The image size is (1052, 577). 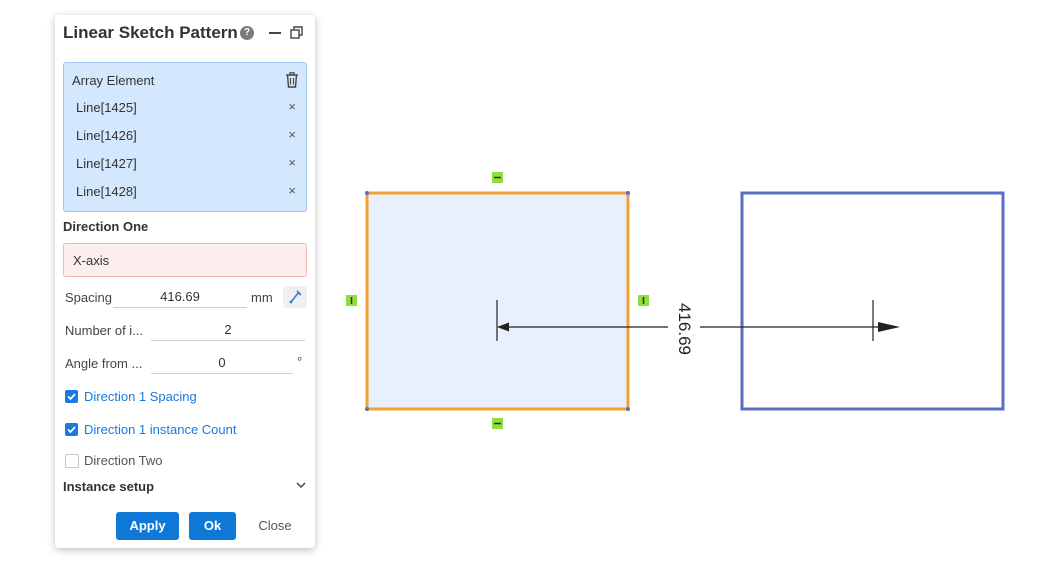 I want to click on ok-button: Ok, so click(x=212, y=526).